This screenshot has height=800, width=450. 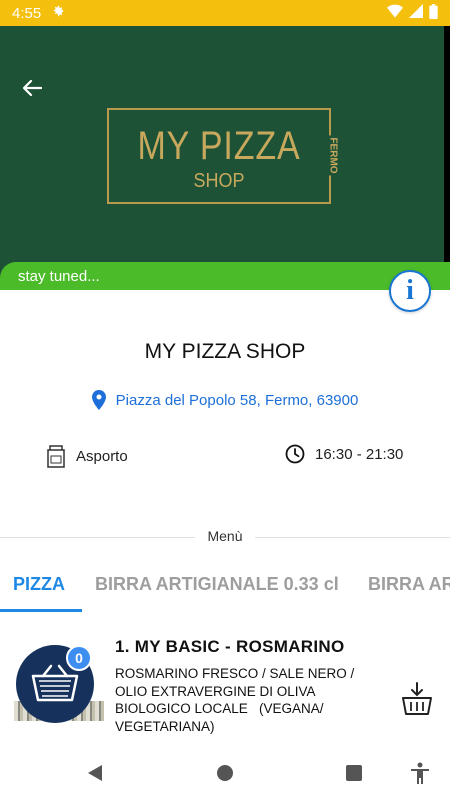 I want to click on tab-birra-artigianale: BIRRA ARTIGIANALE, so click(x=409, y=584).